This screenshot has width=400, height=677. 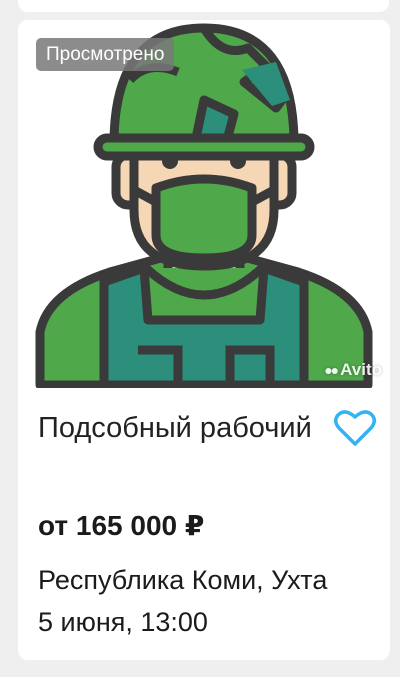 I want to click on viewed-badge: Просмотрено, so click(x=105, y=54).